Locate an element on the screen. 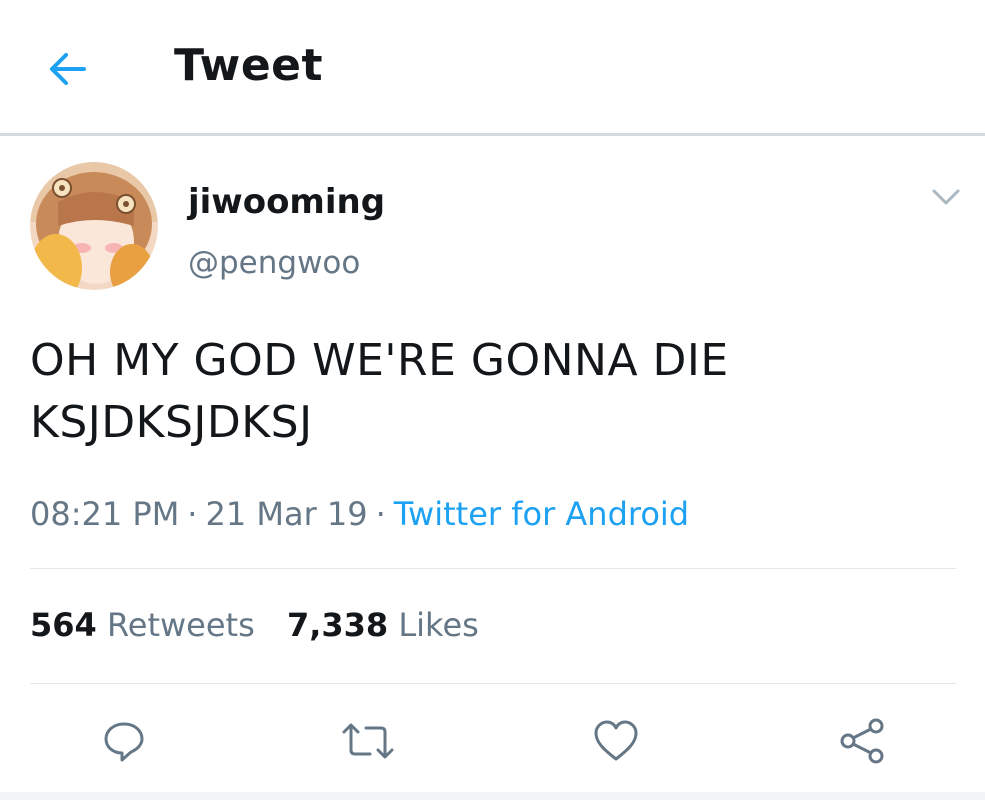 This screenshot has height=800, width=985. tweet-date: 21 Mar 19 is located at coordinates (286, 514).